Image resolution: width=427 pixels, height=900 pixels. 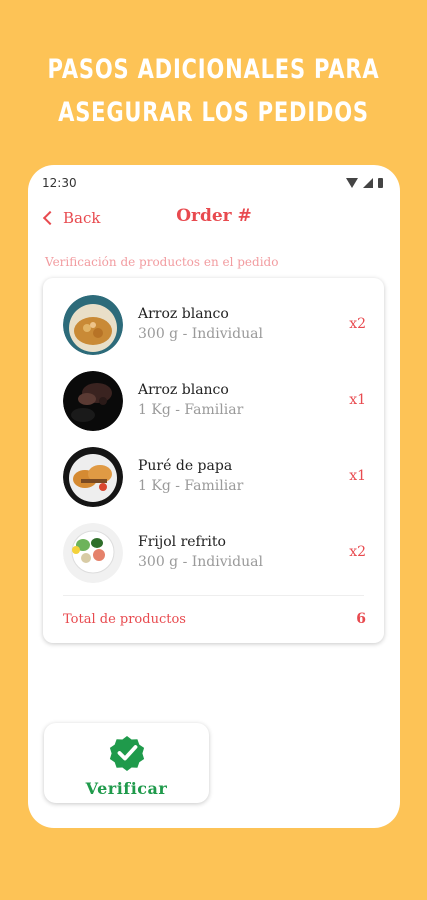 I want to click on total-label: Total de productos, so click(x=124, y=619).